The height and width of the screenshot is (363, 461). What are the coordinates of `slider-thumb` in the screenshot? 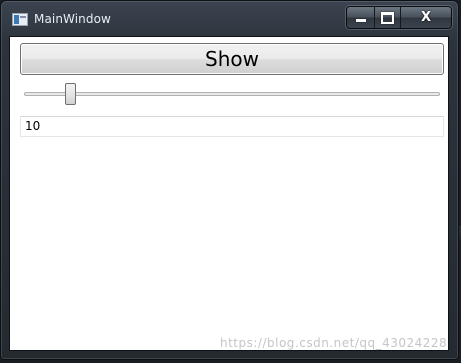 It's located at (70, 94).